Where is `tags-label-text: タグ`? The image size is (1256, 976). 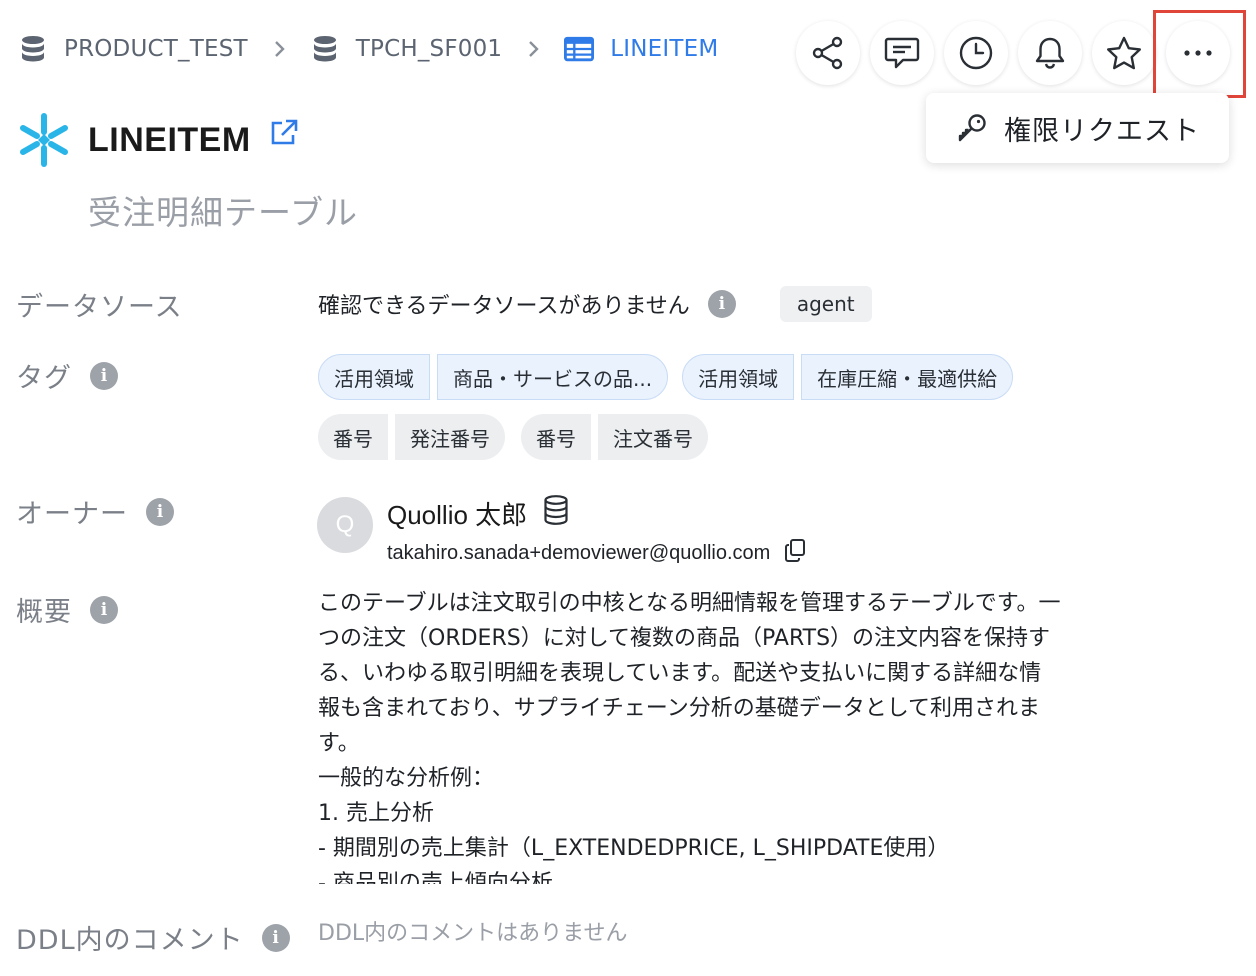 tags-label-text: タグ is located at coordinates (44, 378).